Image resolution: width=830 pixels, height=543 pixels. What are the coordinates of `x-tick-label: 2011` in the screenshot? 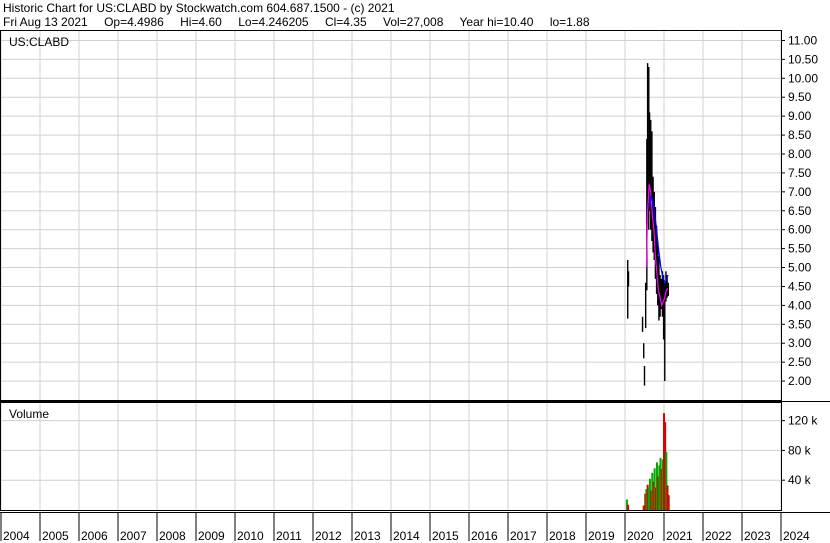 It's located at (289, 536).